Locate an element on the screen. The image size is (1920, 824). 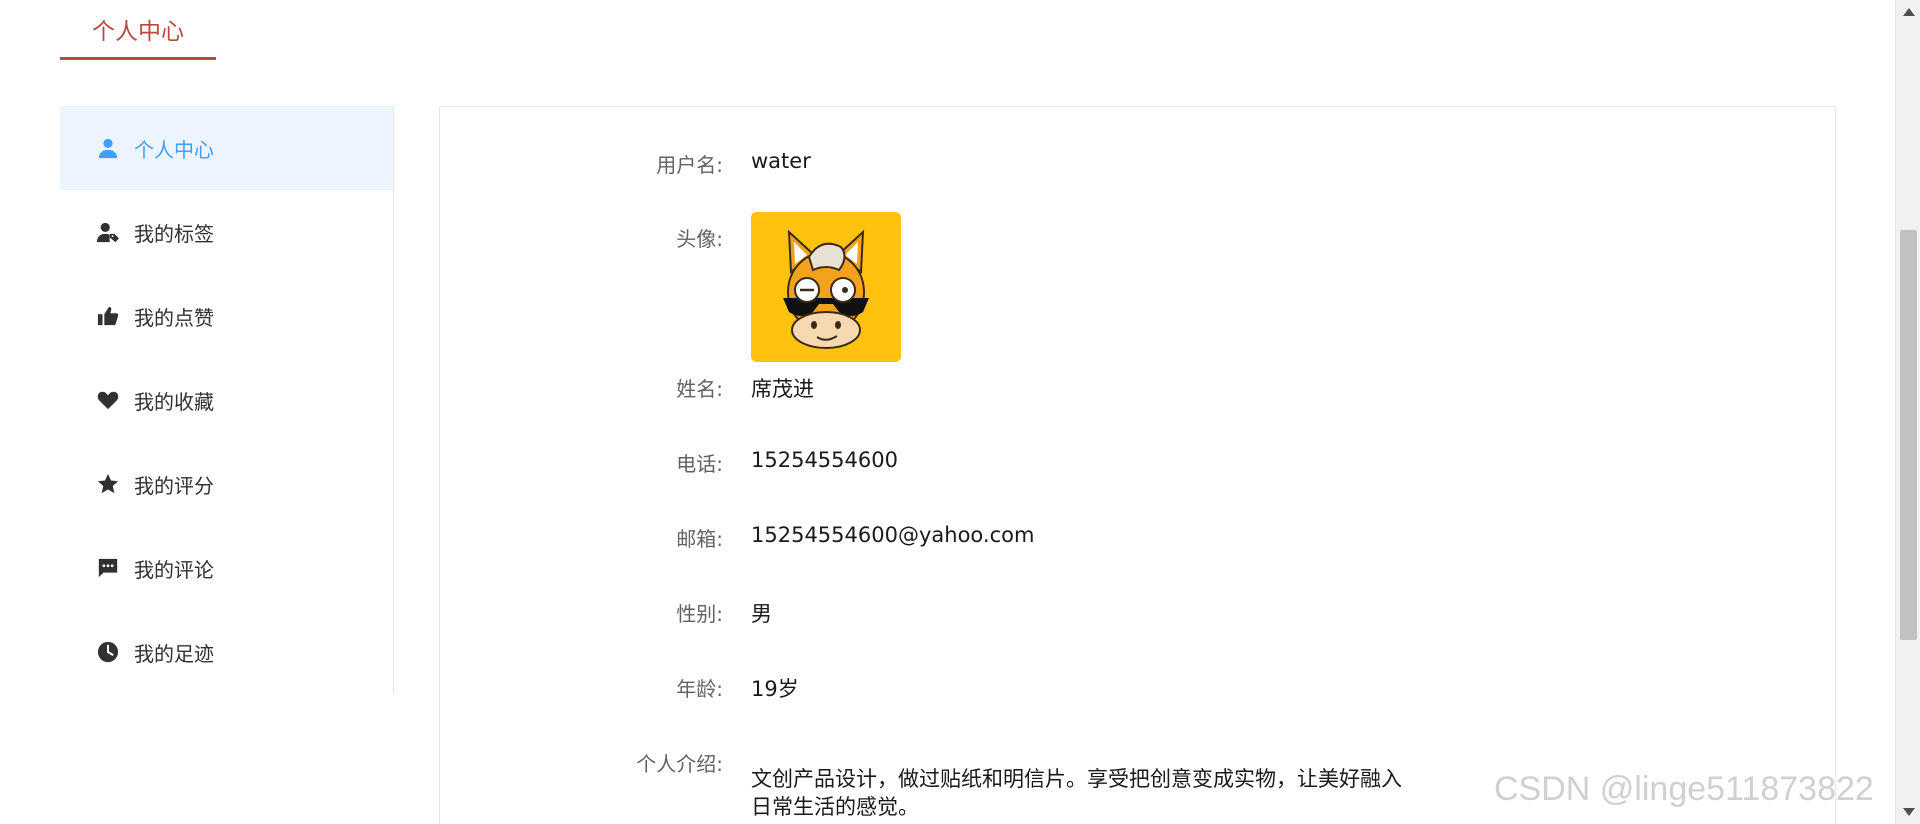
email-value: 15254554600@yahoo.com is located at coordinates (893, 535).